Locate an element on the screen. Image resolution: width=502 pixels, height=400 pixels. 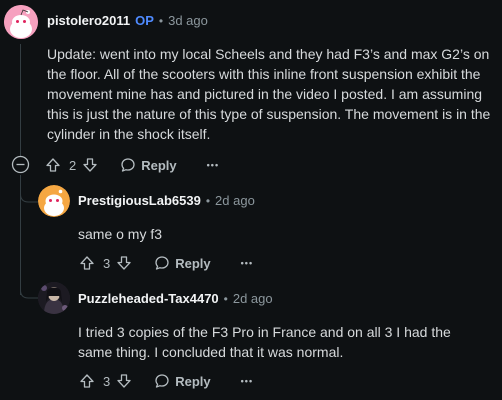
snoo-avatar-pink is located at coordinates (21, 22).